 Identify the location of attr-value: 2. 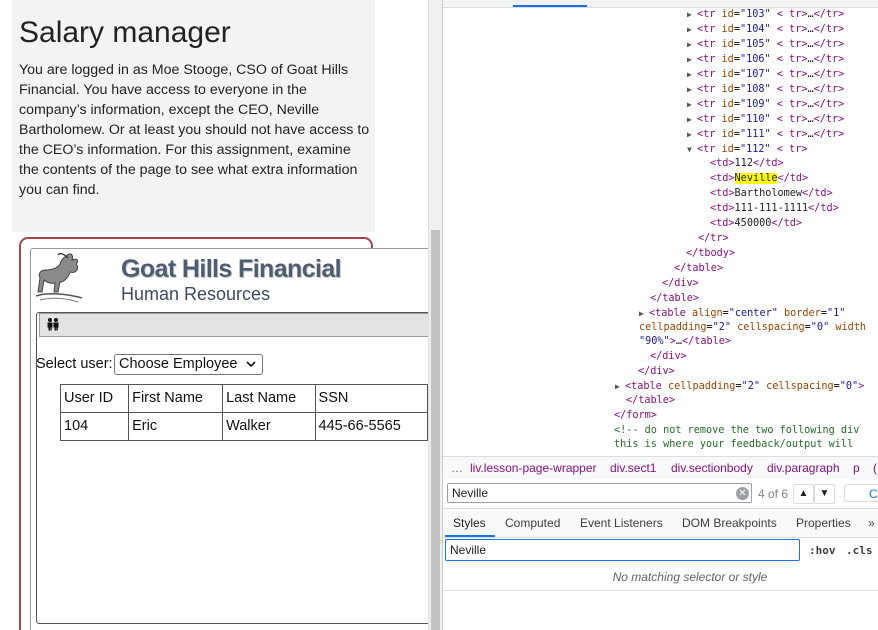
(750, 386).